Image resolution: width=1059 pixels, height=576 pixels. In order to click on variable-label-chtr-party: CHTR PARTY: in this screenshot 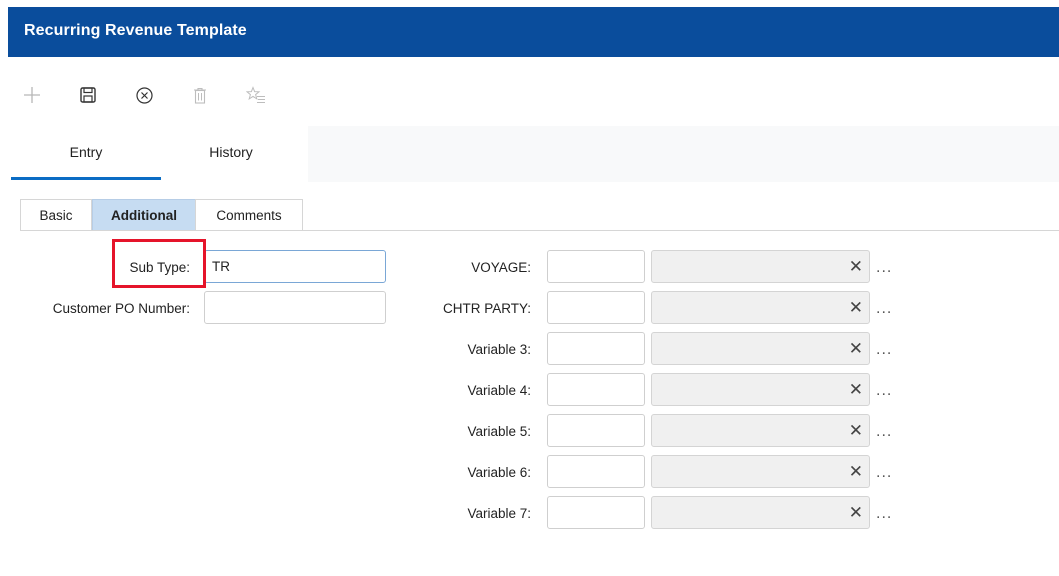, I will do `click(486, 308)`.